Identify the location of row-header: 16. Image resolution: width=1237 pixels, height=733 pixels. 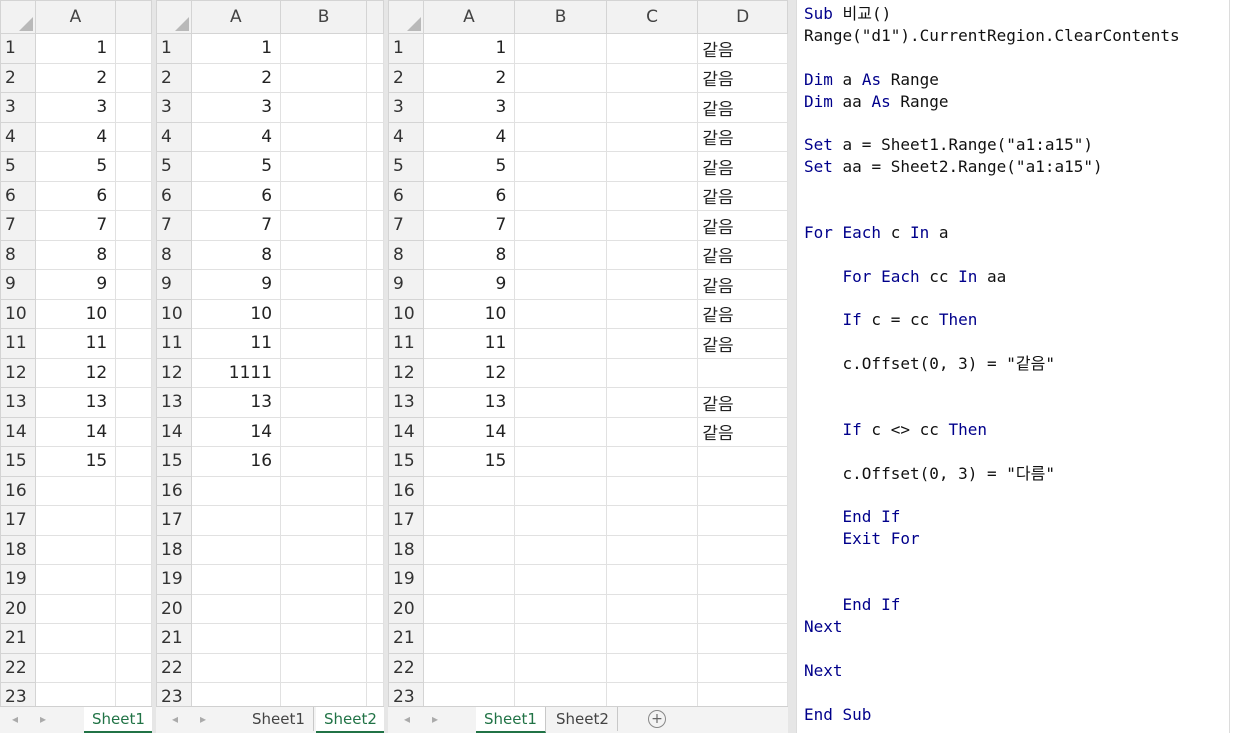
(18, 490).